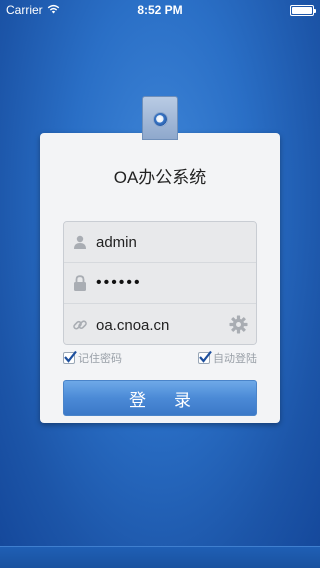 Image resolution: width=320 pixels, height=568 pixels. Describe the element at coordinates (160, 242) in the screenshot. I see `username-field: admin` at that location.